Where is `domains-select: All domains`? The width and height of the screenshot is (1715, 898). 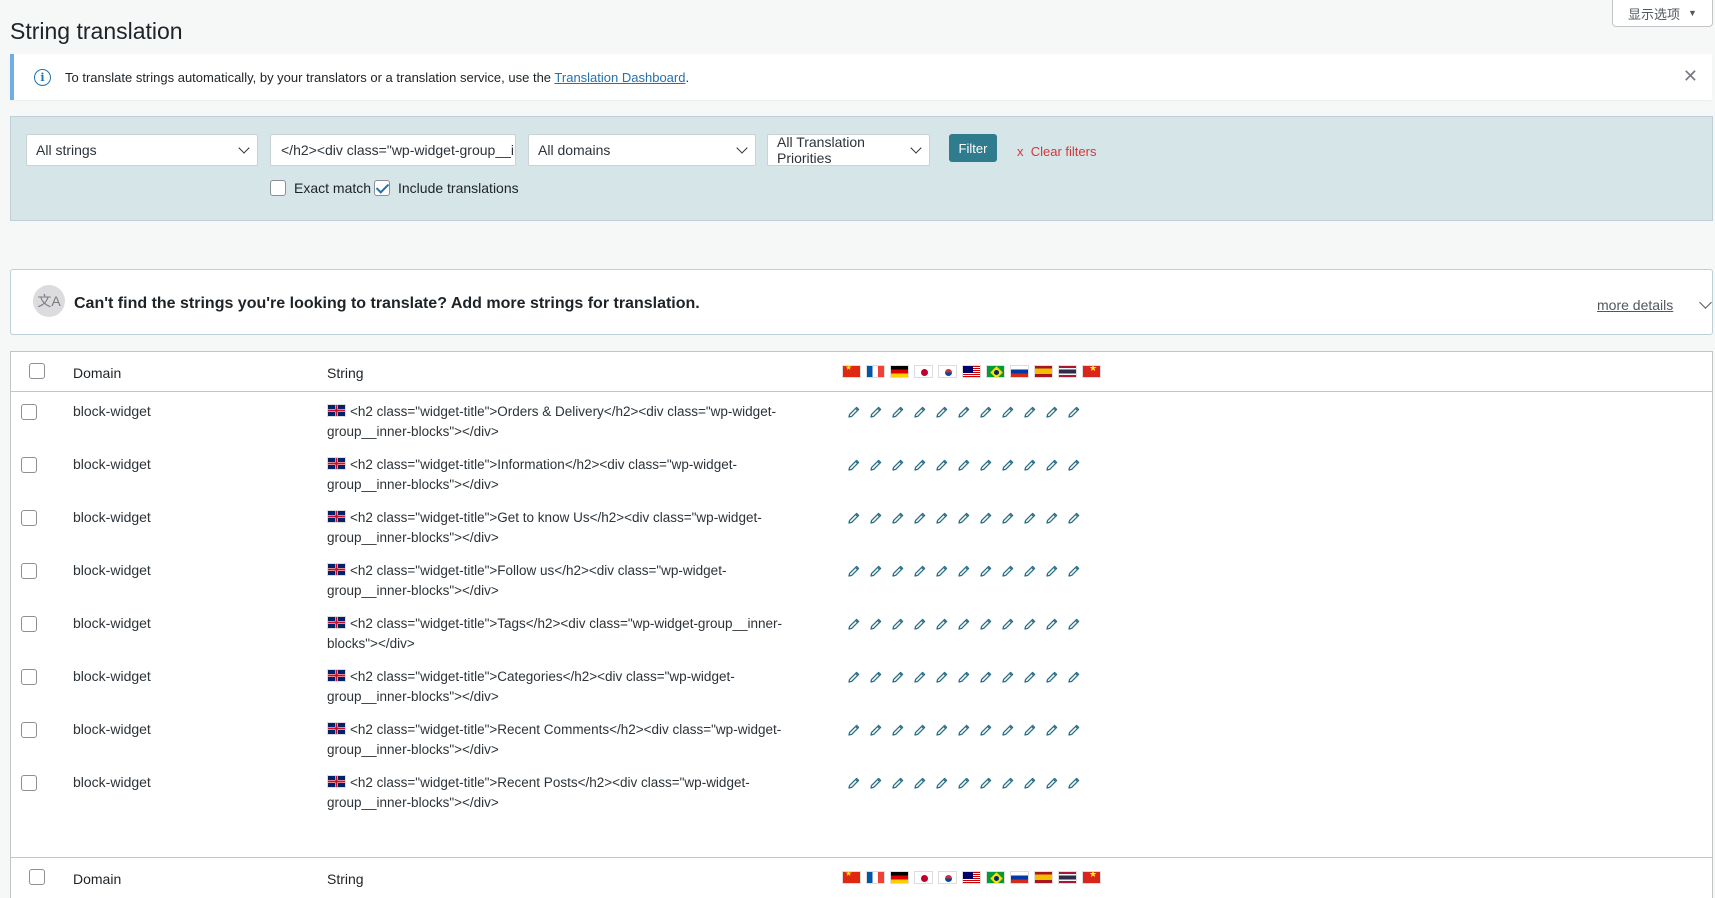
domains-select: All domains is located at coordinates (642, 150).